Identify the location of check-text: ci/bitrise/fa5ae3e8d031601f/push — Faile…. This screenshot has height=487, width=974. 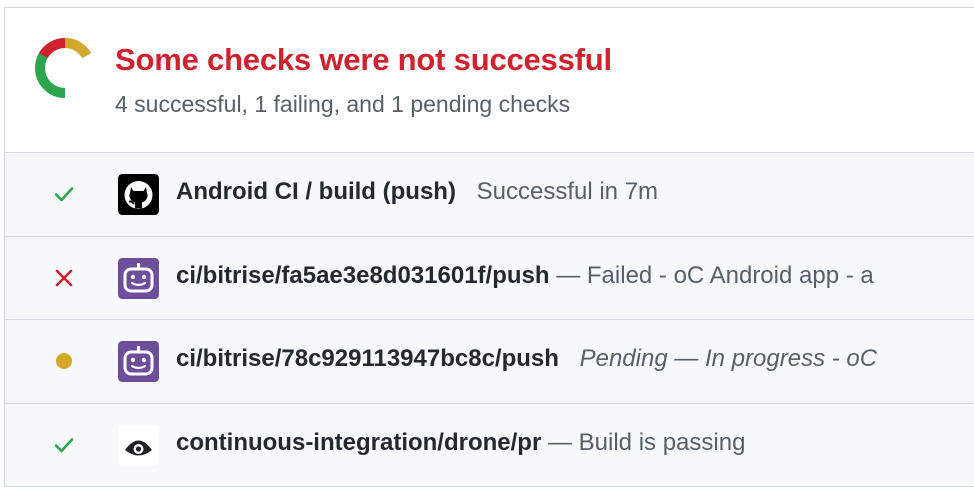
(525, 276).